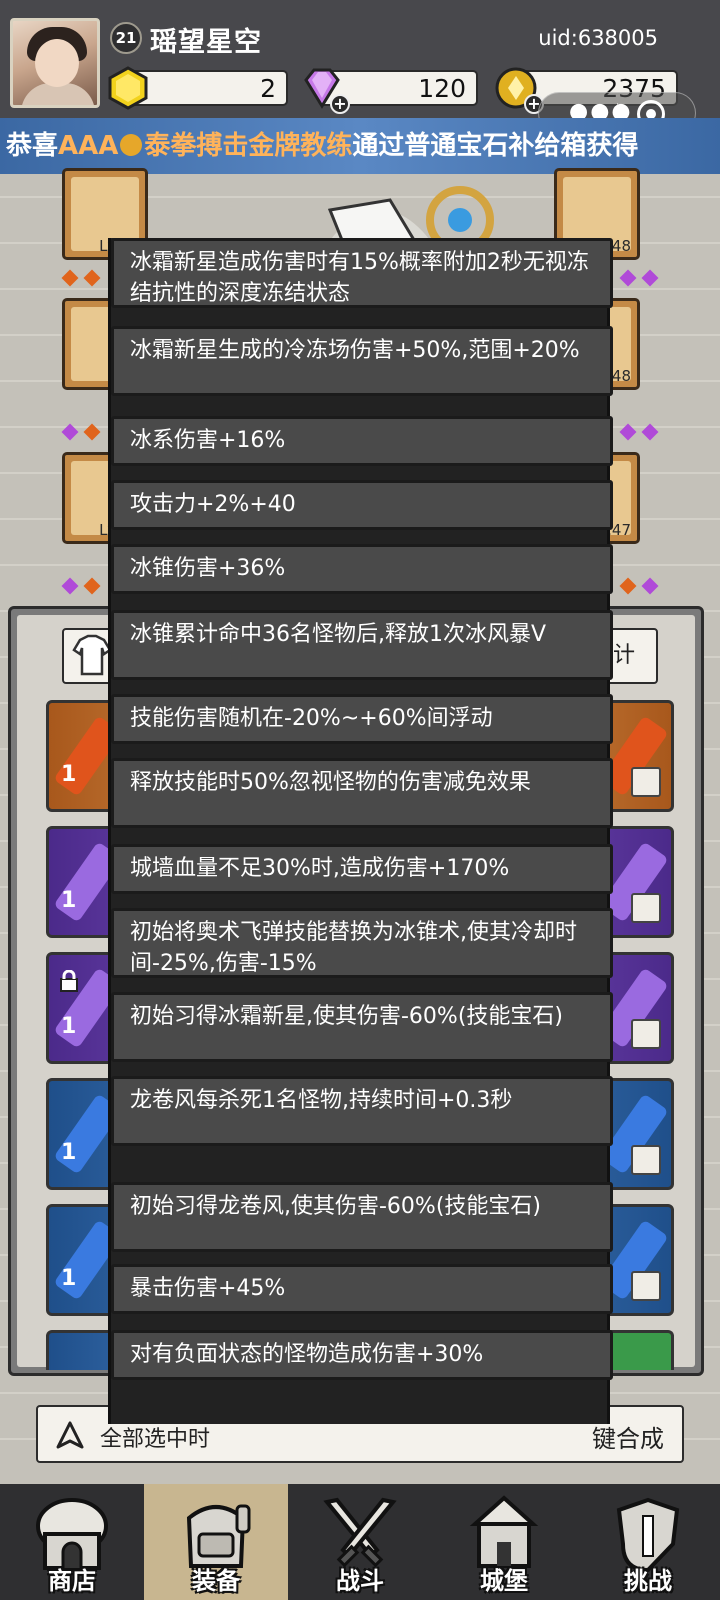  Describe the element at coordinates (70, 1435) in the screenshot. I see `navigation-arrow-icon` at that location.